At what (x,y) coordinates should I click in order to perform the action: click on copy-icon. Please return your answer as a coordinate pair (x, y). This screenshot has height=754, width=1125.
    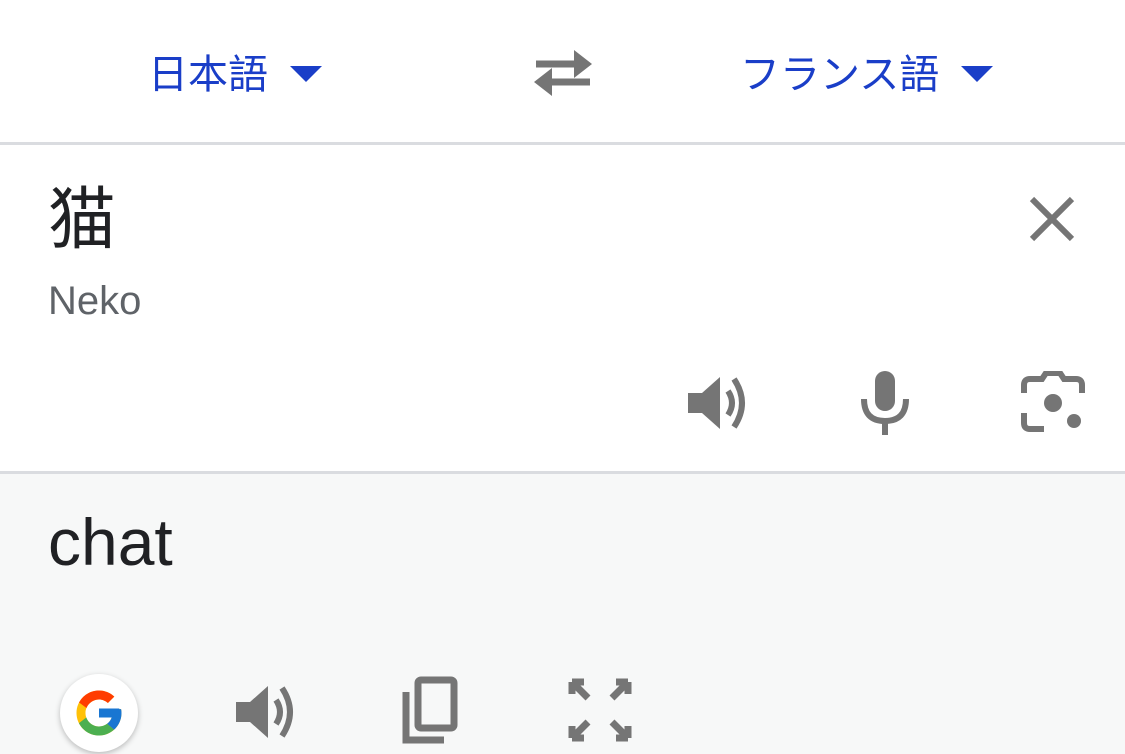
    Looking at the image, I should click on (430, 711).